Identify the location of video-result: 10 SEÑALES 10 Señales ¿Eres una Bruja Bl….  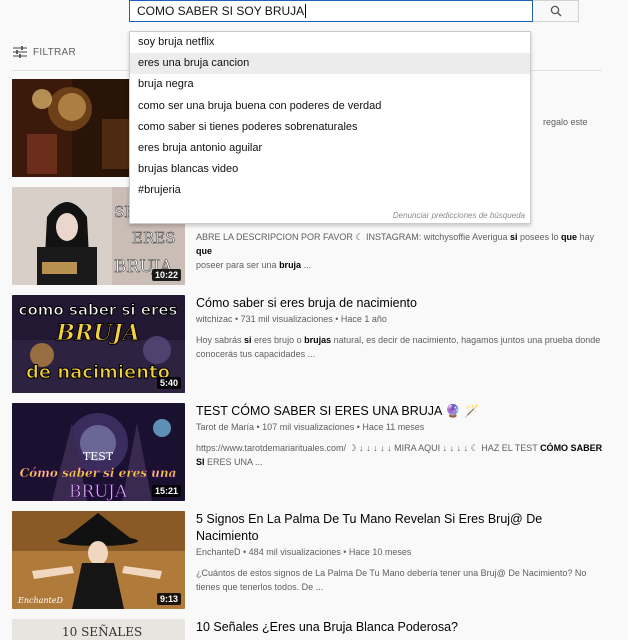
(312, 629).